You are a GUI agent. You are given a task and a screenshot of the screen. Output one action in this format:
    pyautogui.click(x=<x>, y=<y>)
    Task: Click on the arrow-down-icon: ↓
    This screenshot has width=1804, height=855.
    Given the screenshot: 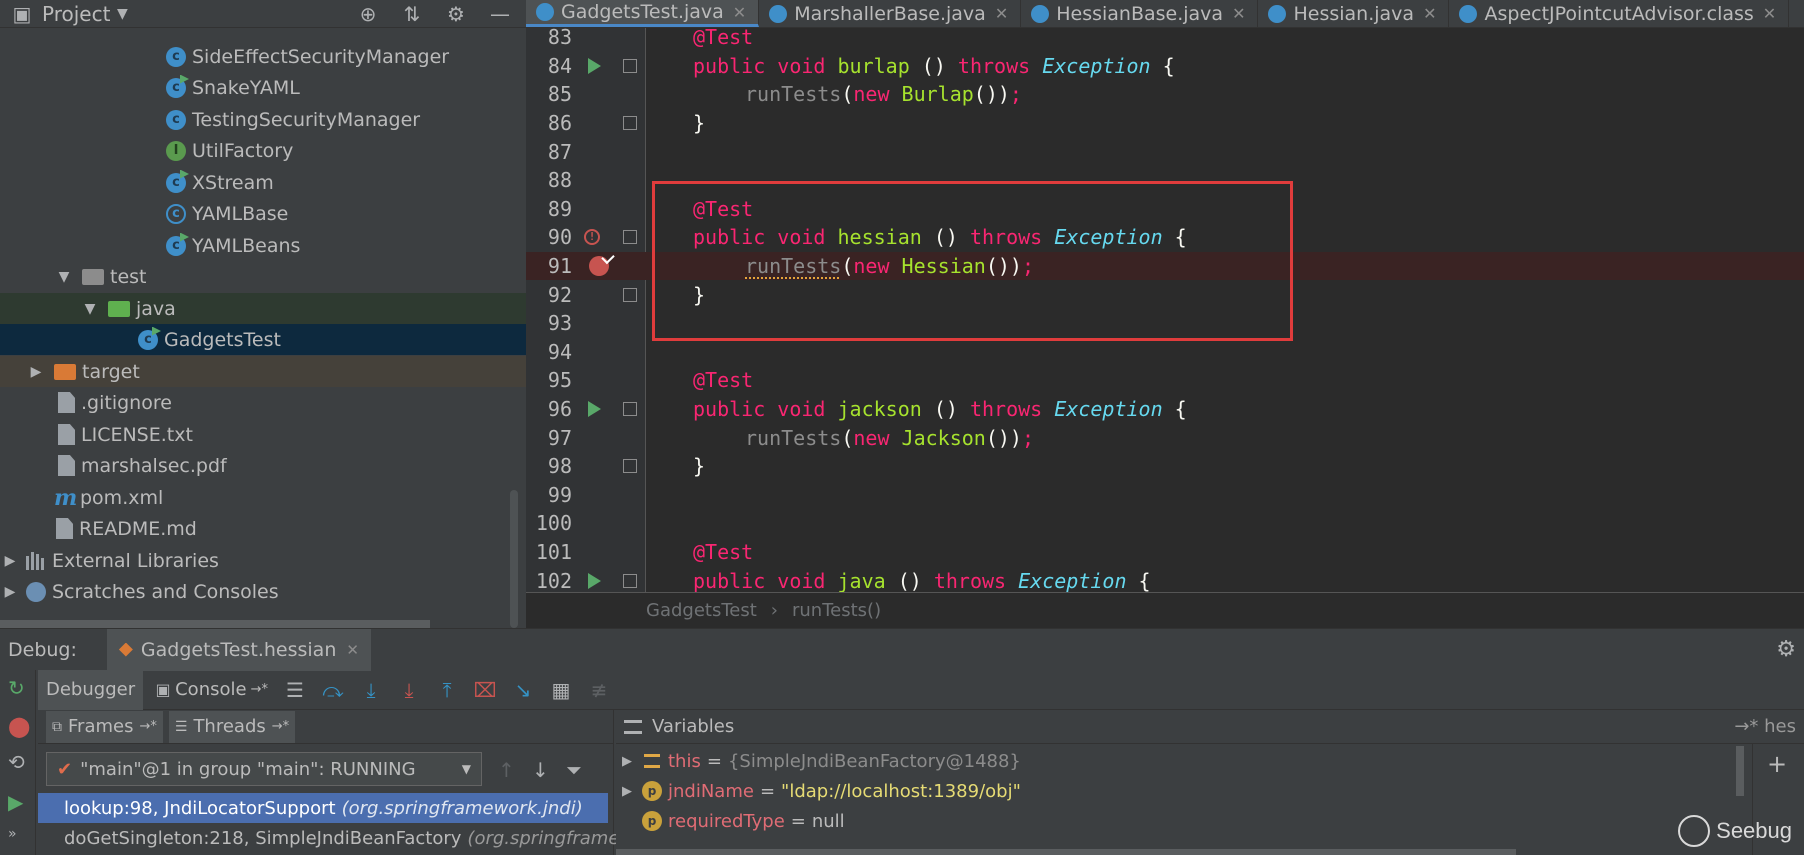 What is the action you would take?
    pyautogui.click(x=540, y=770)
    